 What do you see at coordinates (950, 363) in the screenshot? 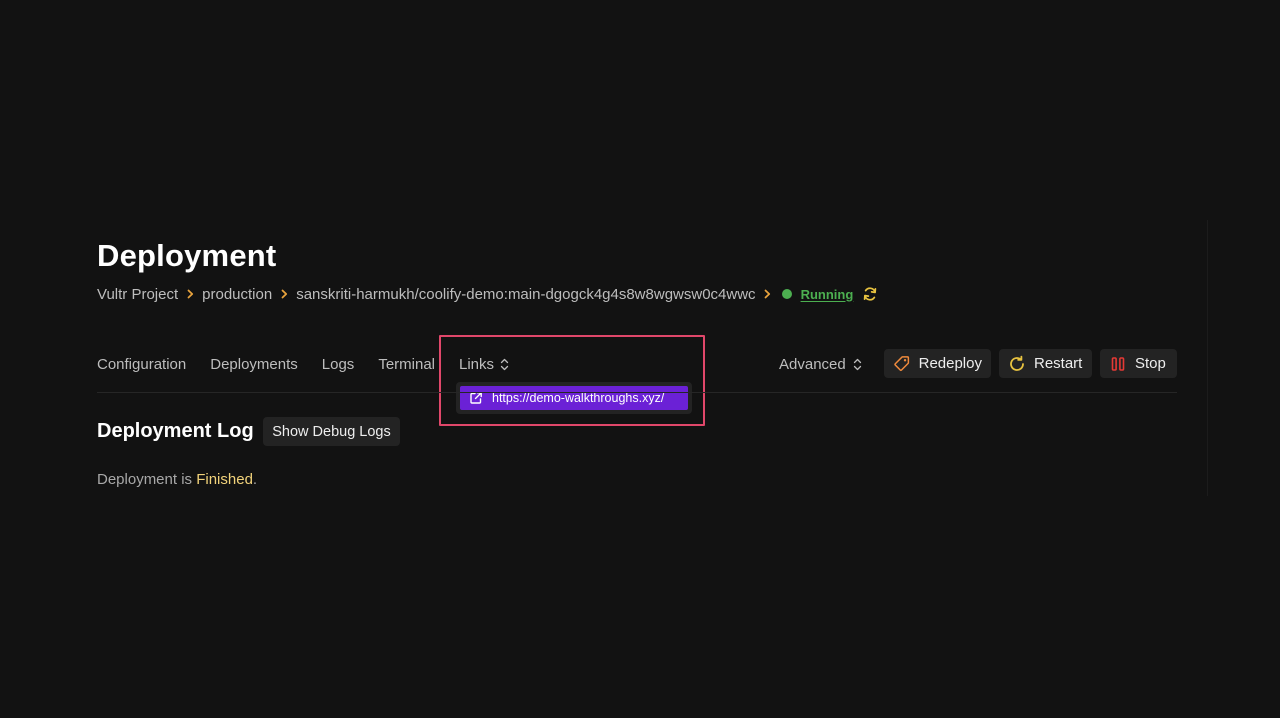
I see `redeploy-label: Redeploy` at bounding box center [950, 363].